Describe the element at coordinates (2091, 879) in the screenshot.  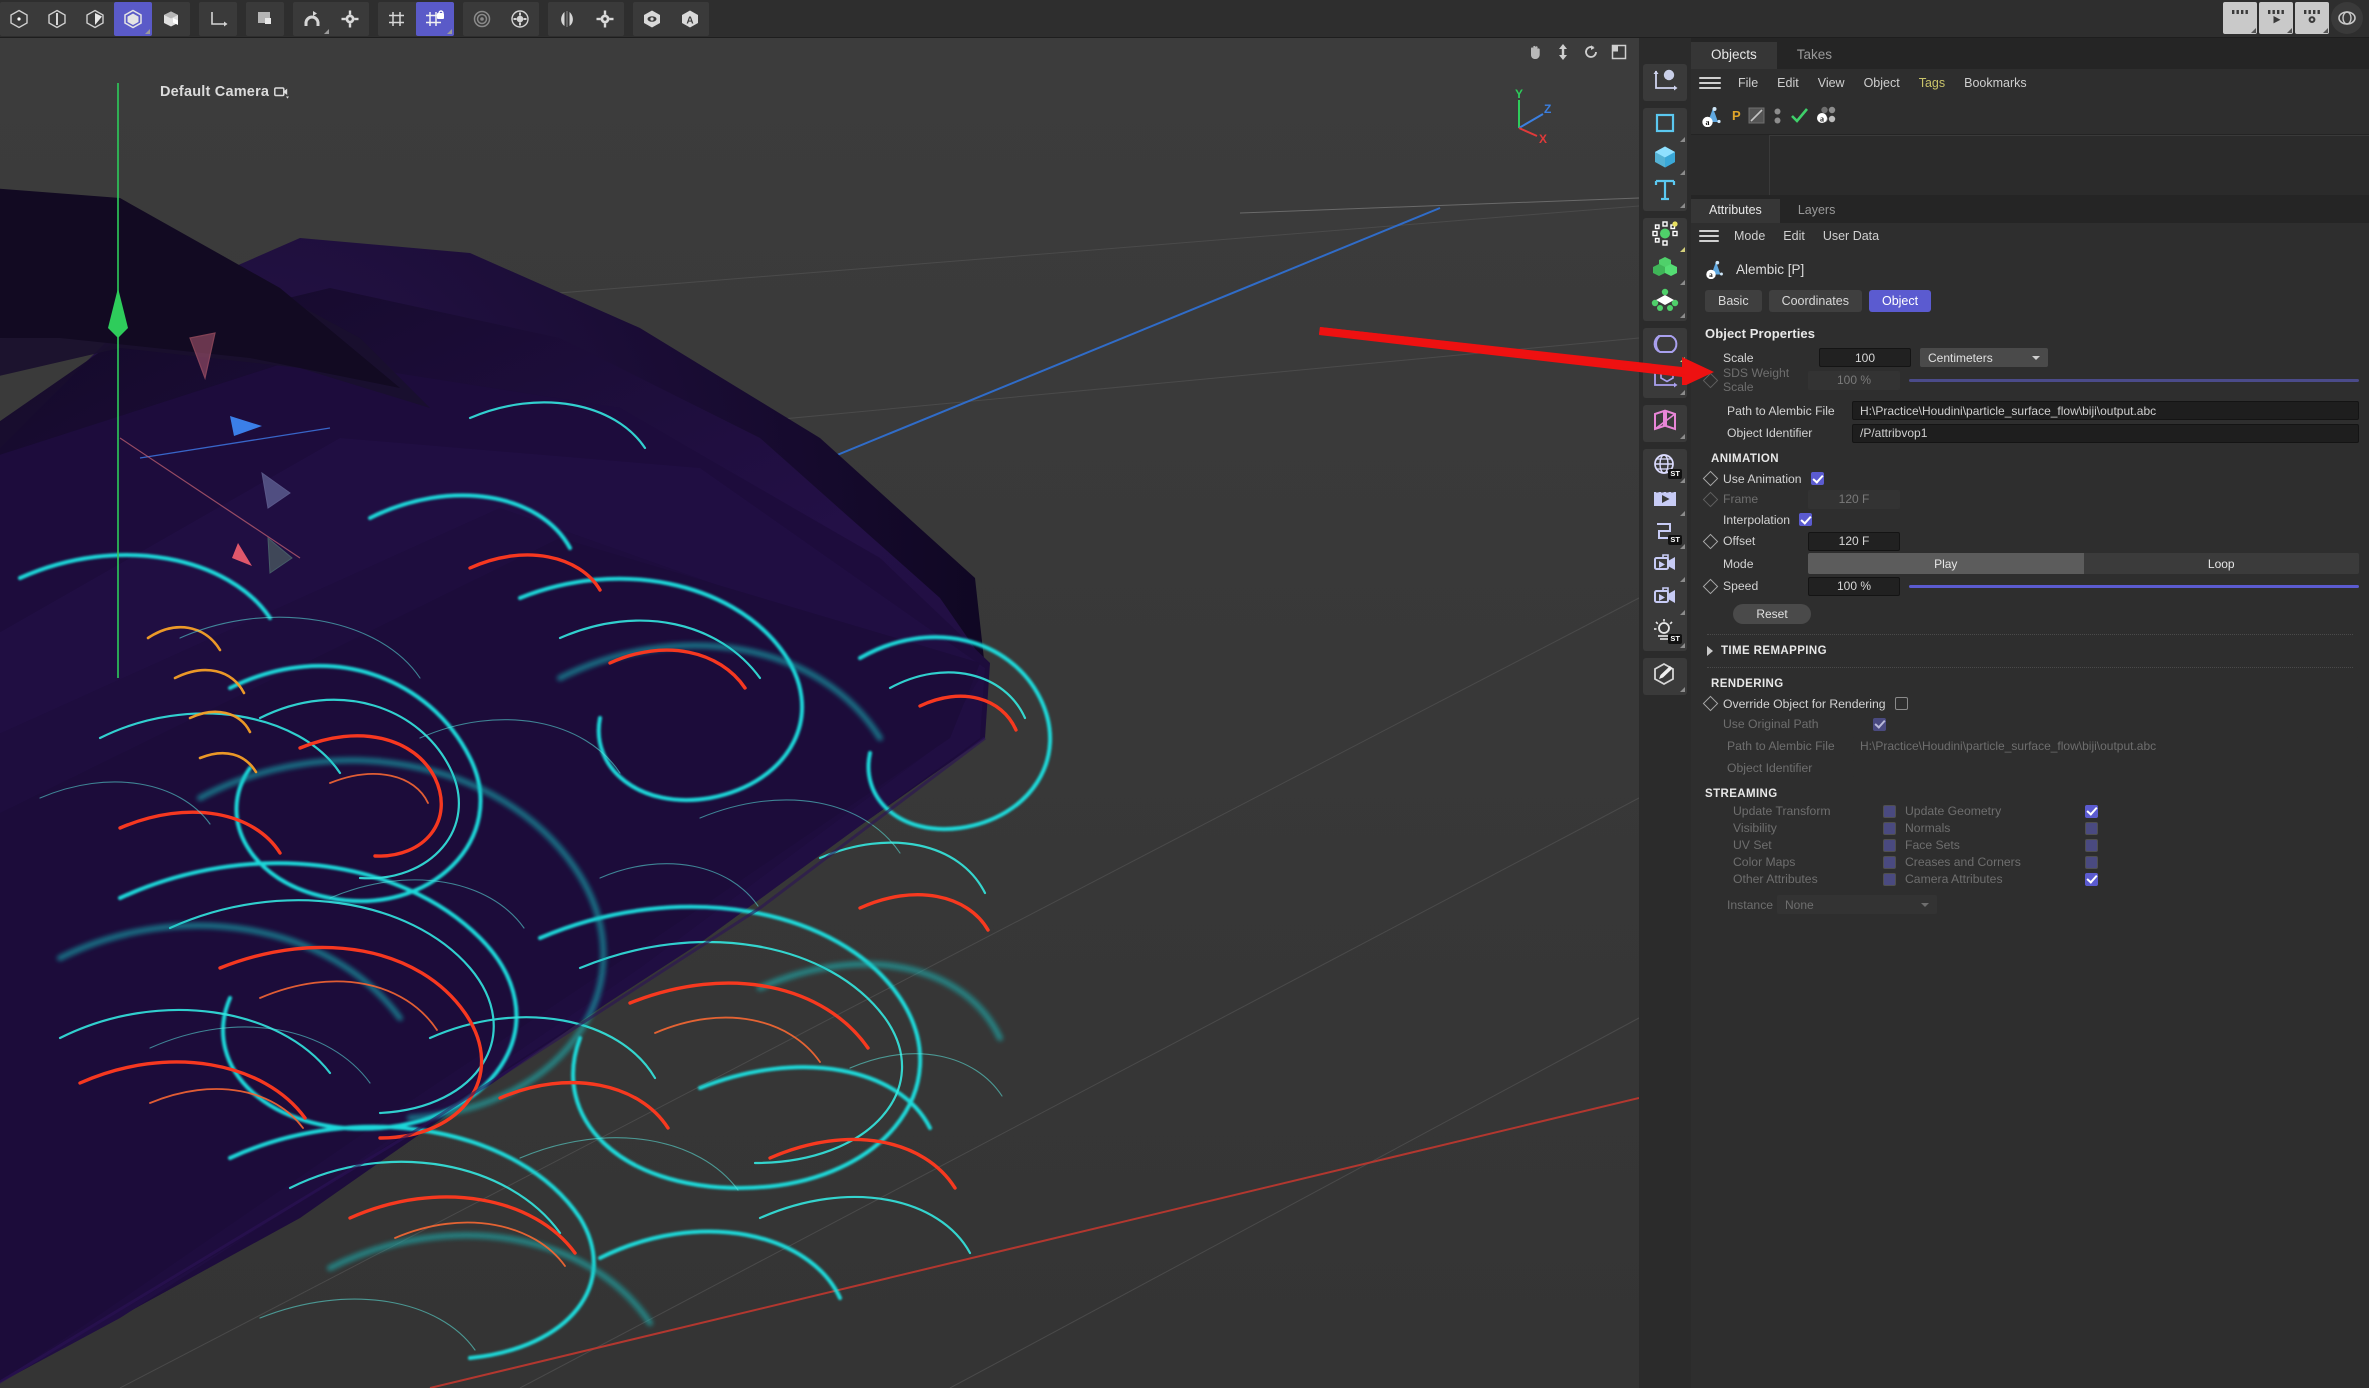
I see `checkbox-camera-attributes` at that location.